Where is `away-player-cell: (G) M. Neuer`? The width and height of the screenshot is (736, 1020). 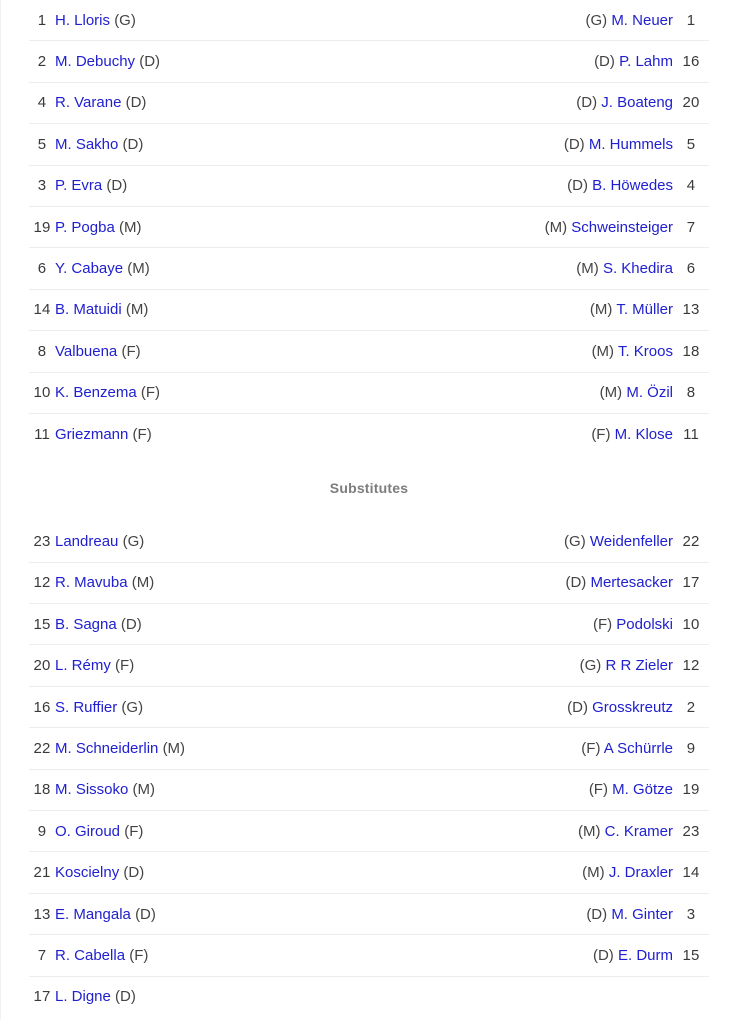 away-player-cell: (G) M. Neuer is located at coordinates (514, 21).